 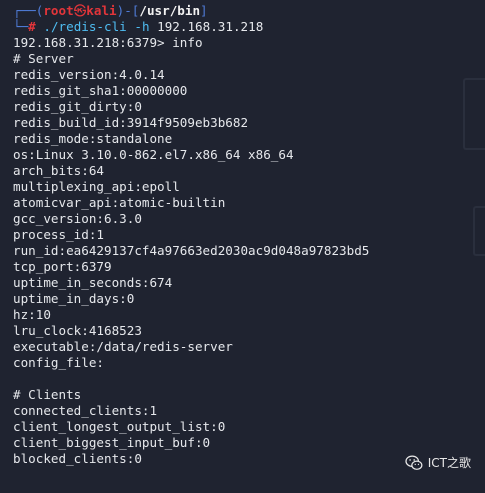 What do you see at coordinates (119, 202) in the screenshot?
I see `info-line: atomicvar_api:atomic-builtin` at bounding box center [119, 202].